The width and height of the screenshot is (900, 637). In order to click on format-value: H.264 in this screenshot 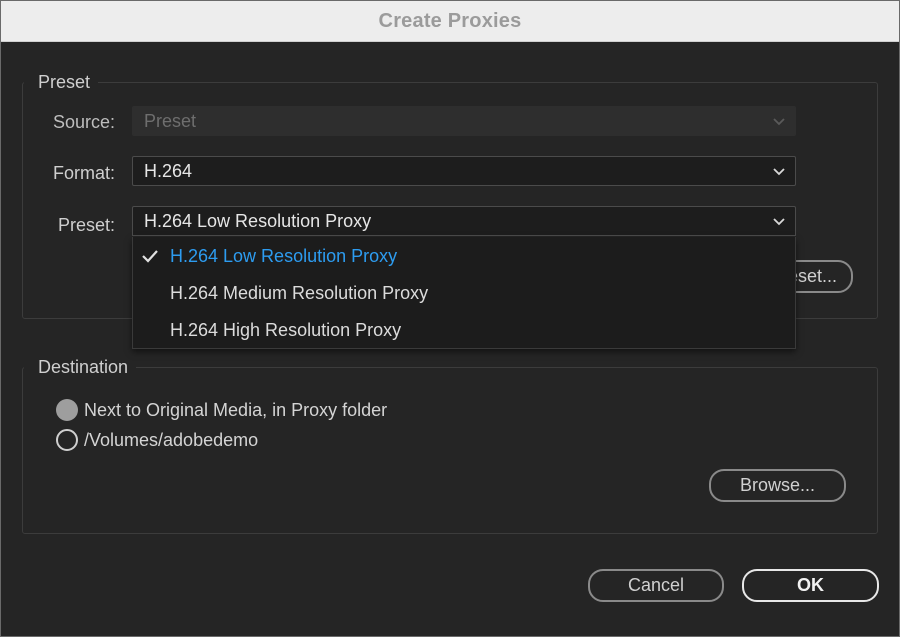, I will do `click(168, 171)`.